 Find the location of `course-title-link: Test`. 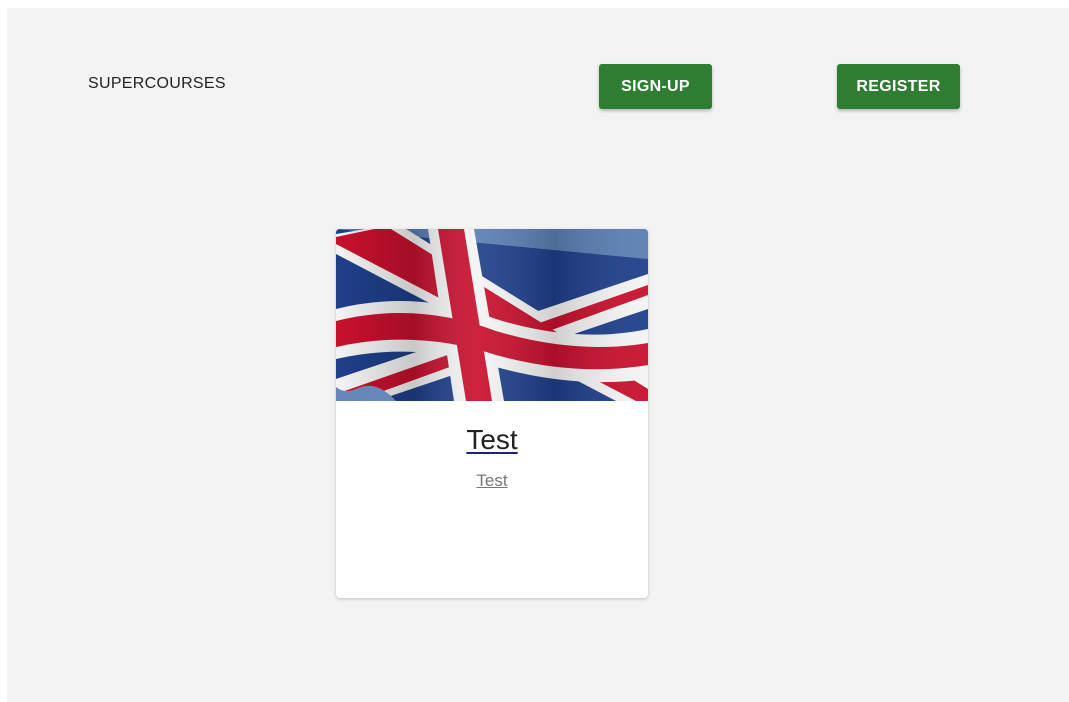

course-title-link: Test is located at coordinates (491, 439).